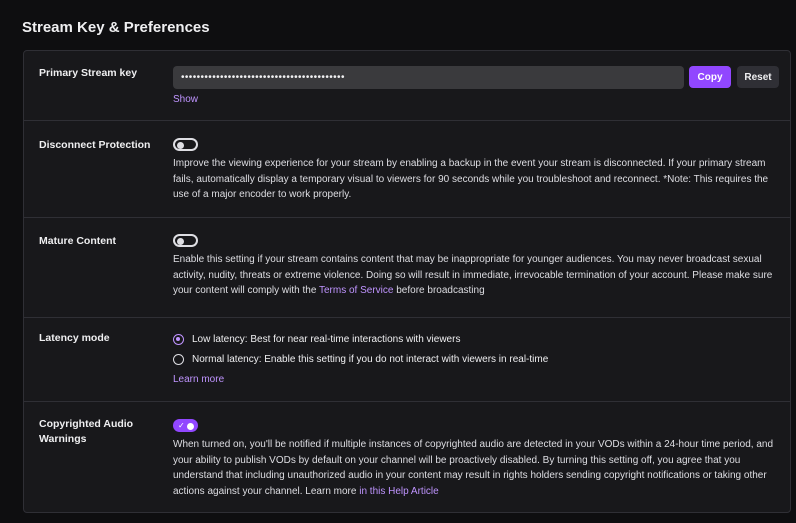  I want to click on show-key-link: Show, so click(185, 99).